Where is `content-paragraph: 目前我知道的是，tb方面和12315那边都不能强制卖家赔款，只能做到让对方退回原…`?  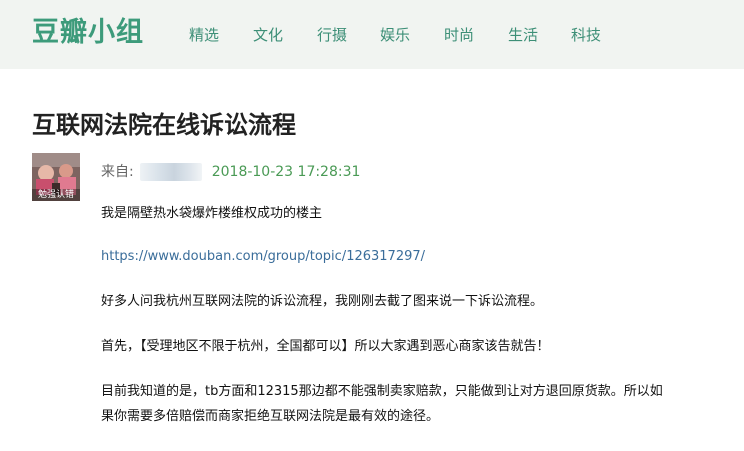
content-paragraph: 目前我知道的是，tb方面和12315那边都不能强制卖家赔款，只能做到让对方退回原… is located at coordinates (382, 391).